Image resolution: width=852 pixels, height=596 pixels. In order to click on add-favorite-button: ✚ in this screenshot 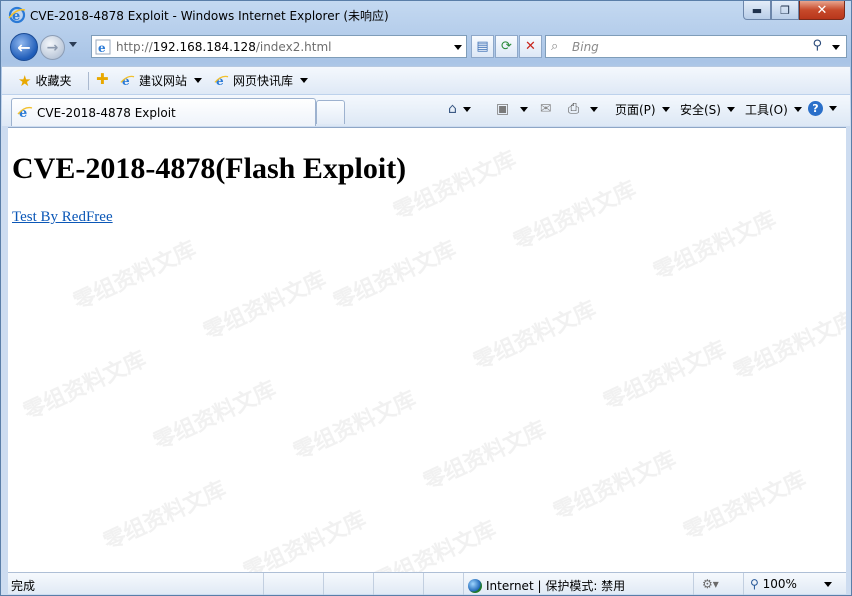, I will do `click(102, 79)`.